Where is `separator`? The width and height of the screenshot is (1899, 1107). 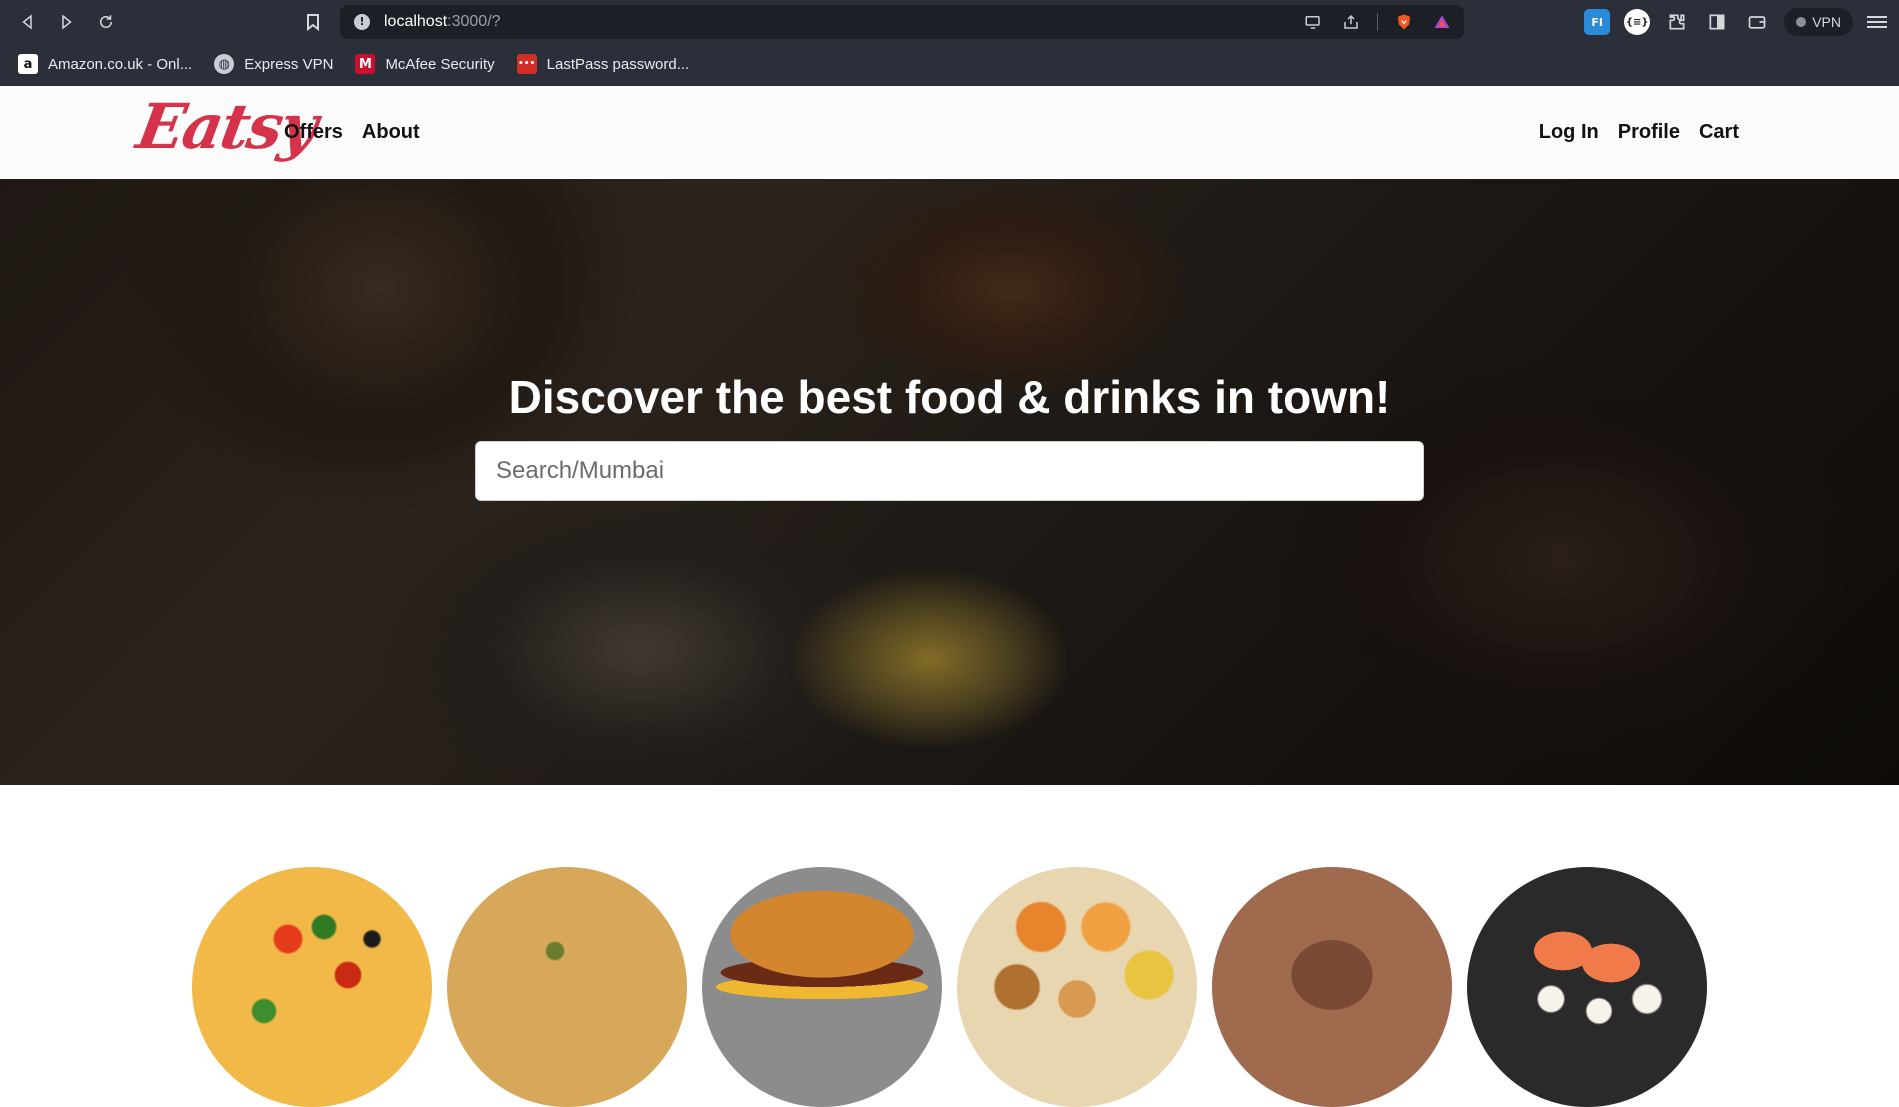 separator is located at coordinates (1377, 22).